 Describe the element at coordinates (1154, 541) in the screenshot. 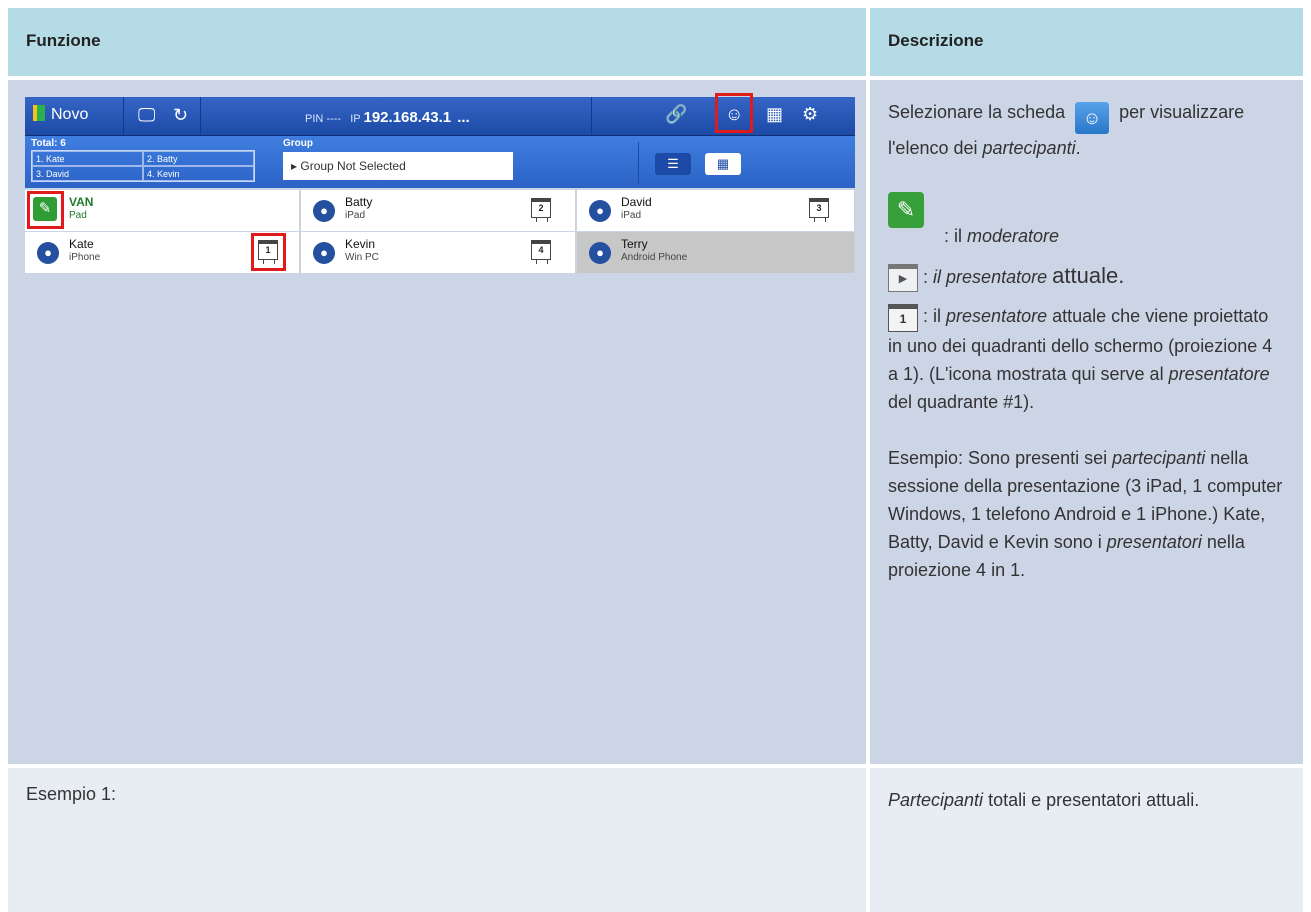

I see `text: presentatori` at that location.